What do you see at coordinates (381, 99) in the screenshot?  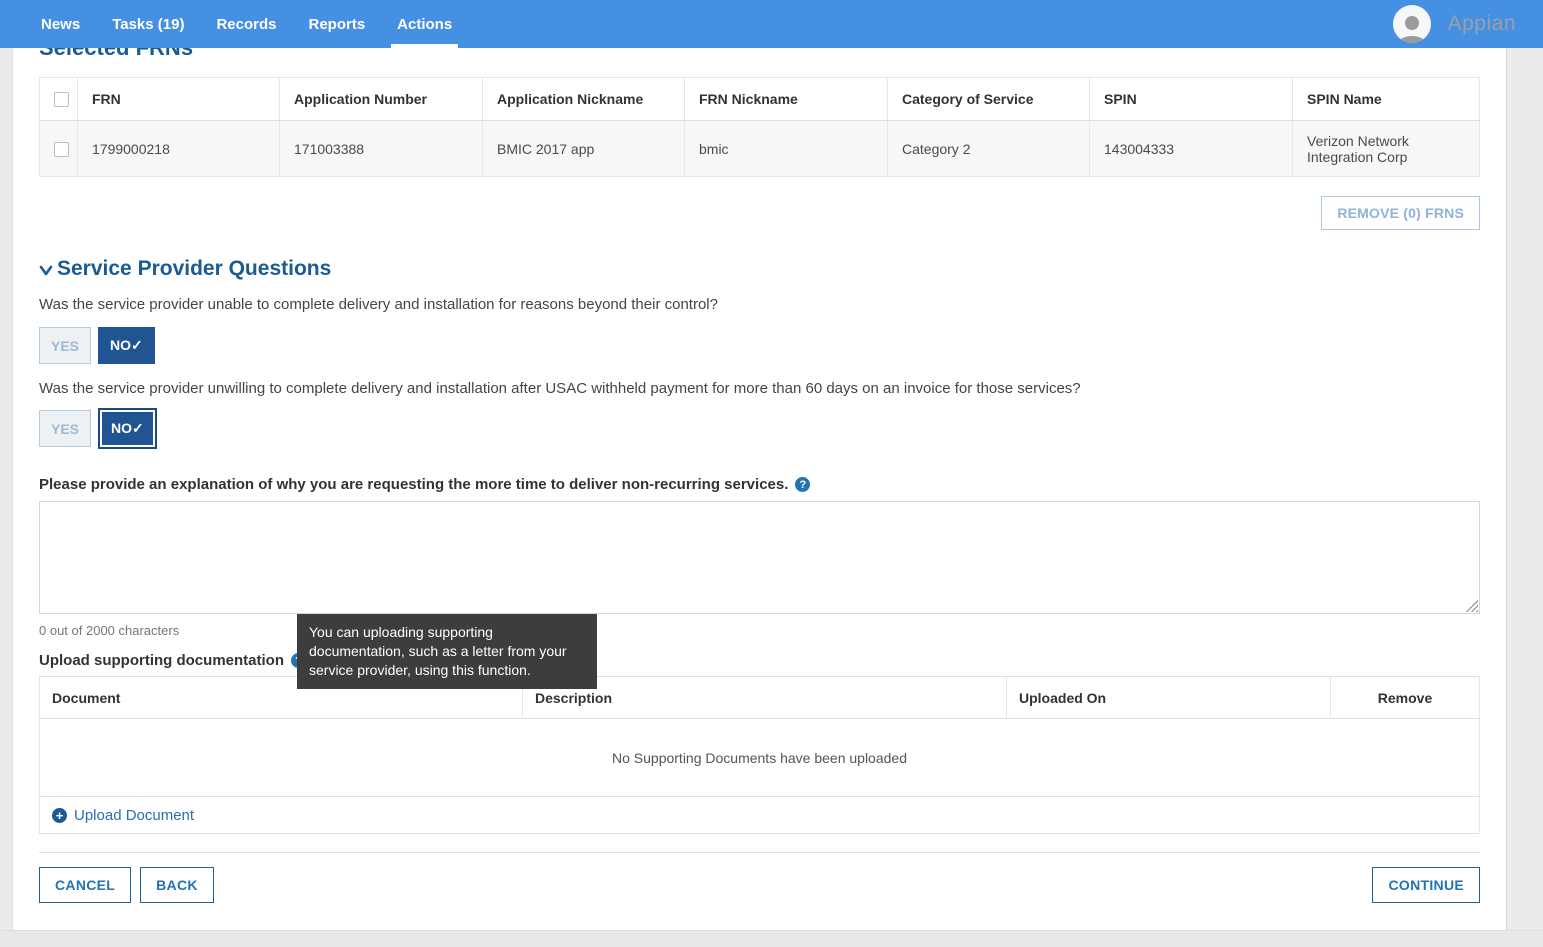 I see `col-header-application-number: Application Number` at bounding box center [381, 99].